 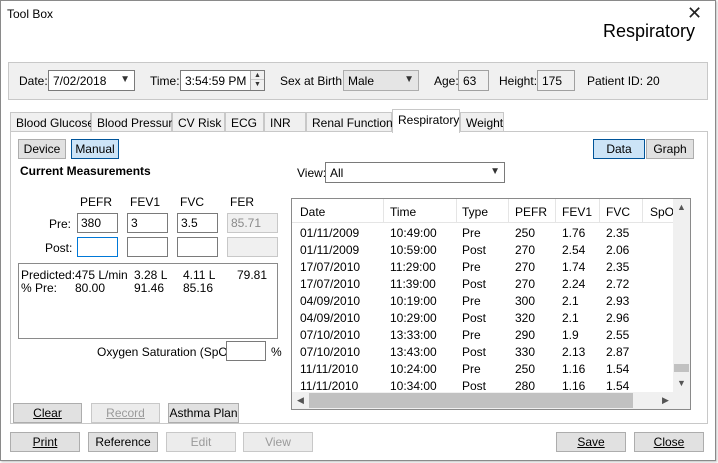 What do you see at coordinates (192, 202) in the screenshot?
I see `col-fvc: FVC` at bounding box center [192, 202].